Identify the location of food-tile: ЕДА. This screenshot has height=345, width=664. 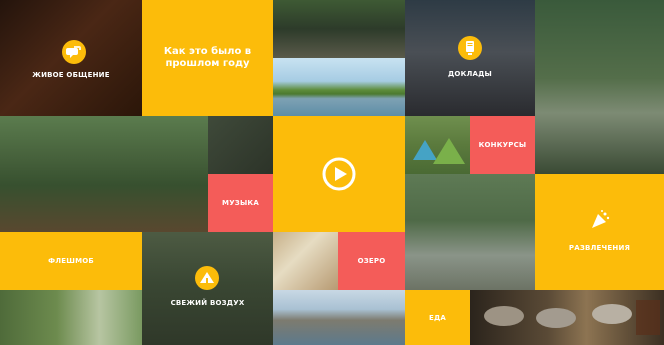
(437, 317).